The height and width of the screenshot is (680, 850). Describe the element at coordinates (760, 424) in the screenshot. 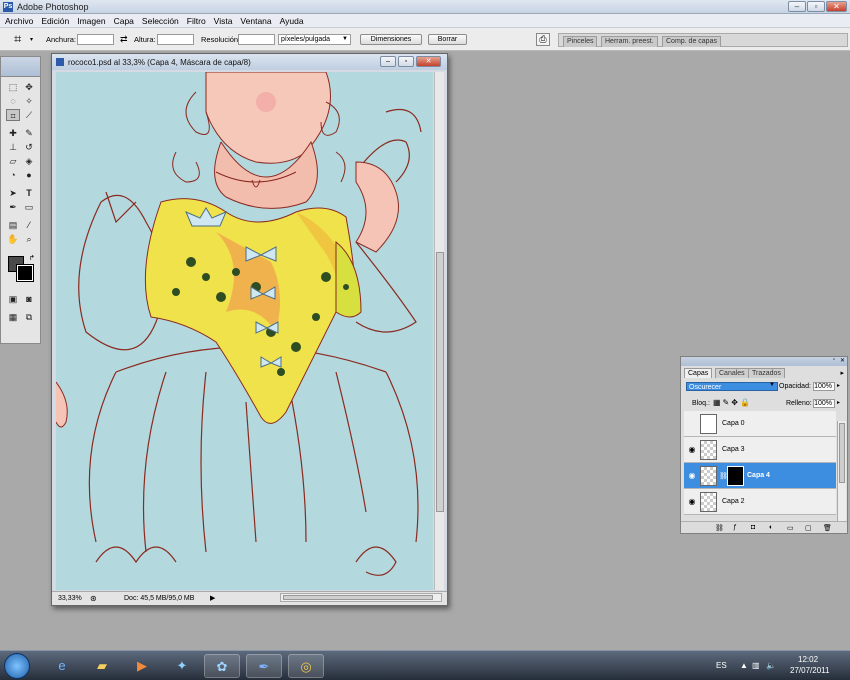

I see `layer-row-capa-0: Capa 0` at that location.